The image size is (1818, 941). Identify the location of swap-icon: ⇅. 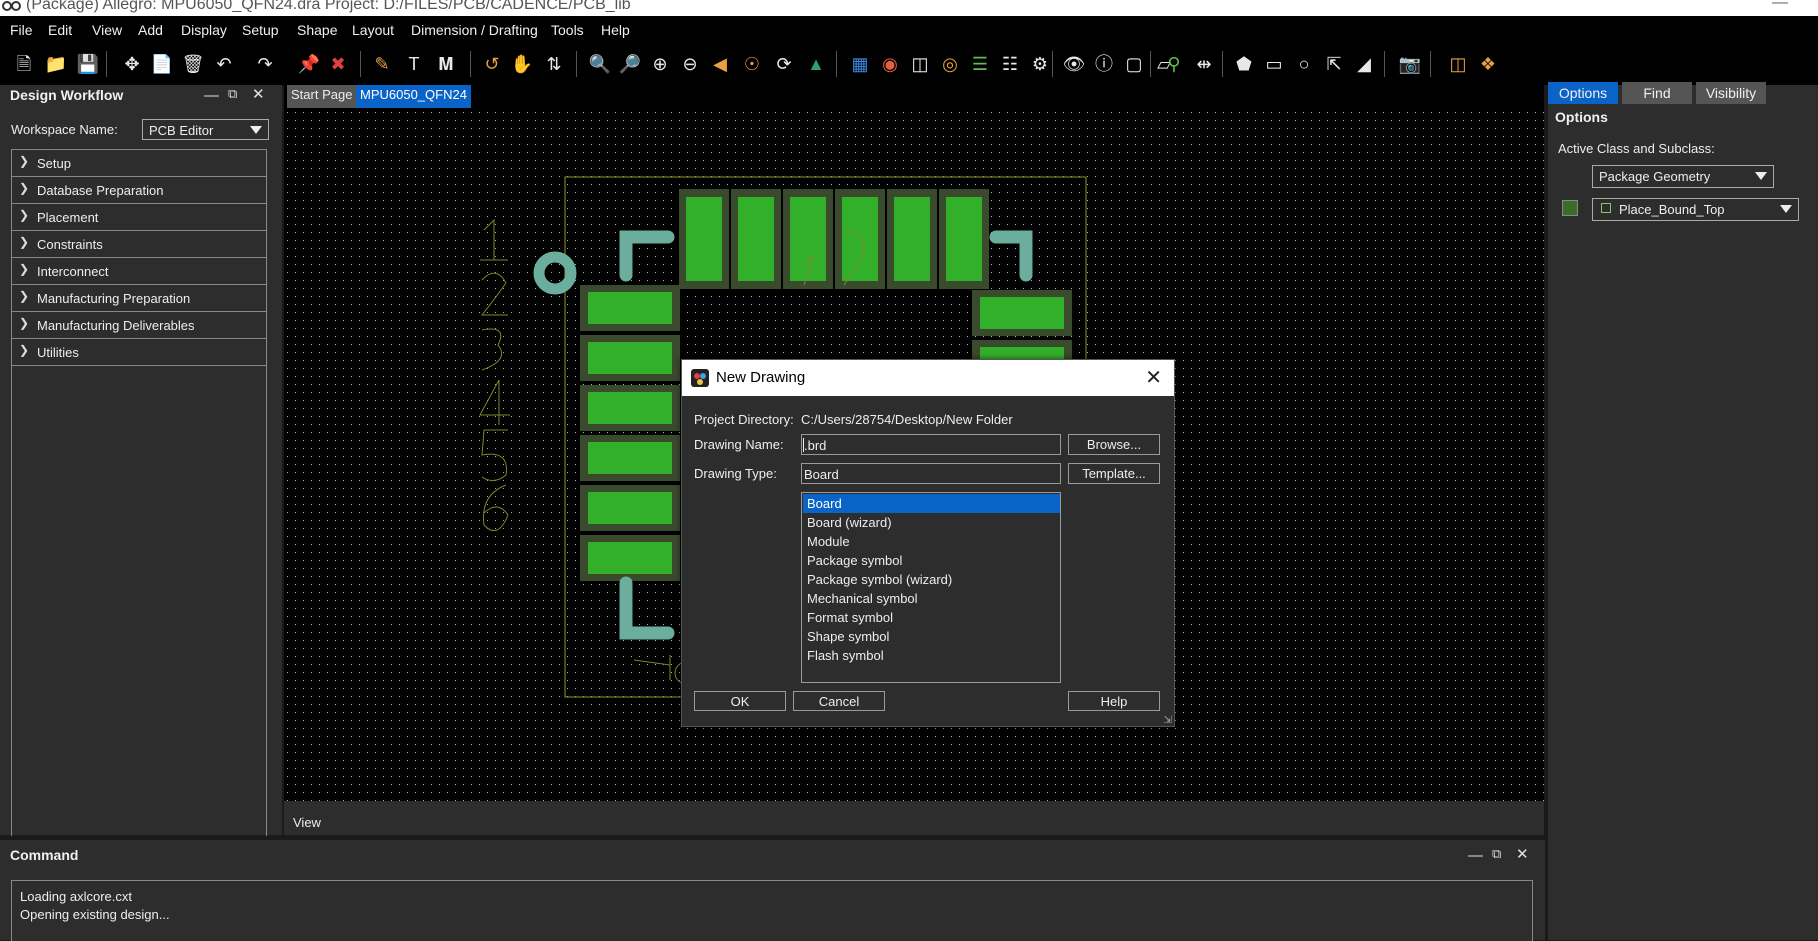
(554, 64).